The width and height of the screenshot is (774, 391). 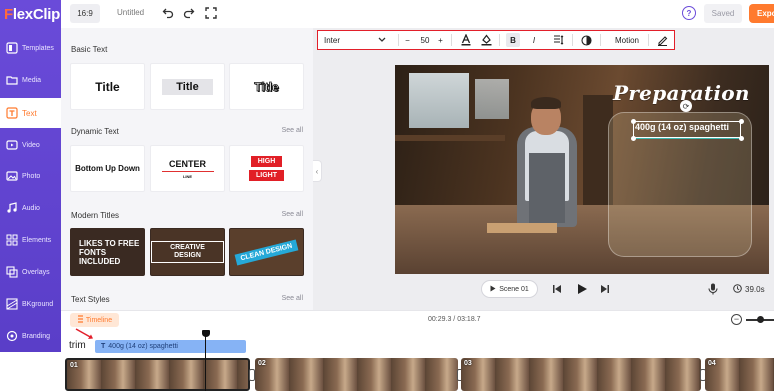 I want to click on media-icon, so click(x=12, y=80).